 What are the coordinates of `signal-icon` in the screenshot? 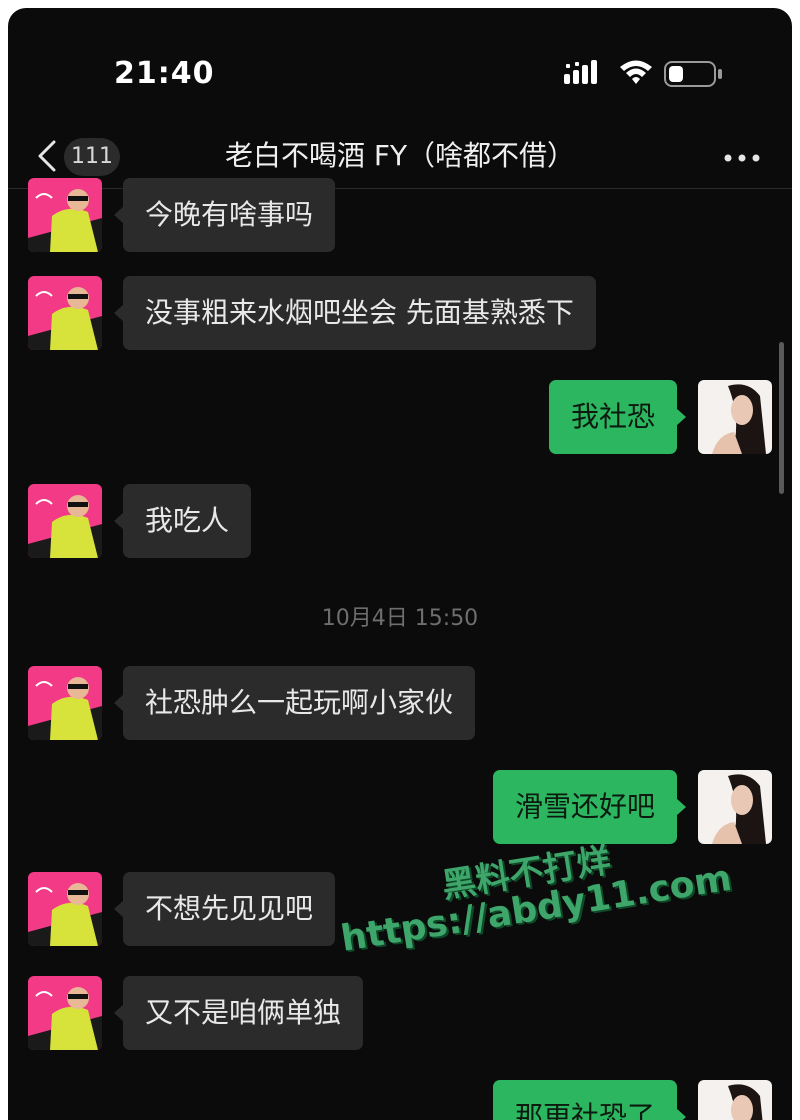 It's located at (580, 72).